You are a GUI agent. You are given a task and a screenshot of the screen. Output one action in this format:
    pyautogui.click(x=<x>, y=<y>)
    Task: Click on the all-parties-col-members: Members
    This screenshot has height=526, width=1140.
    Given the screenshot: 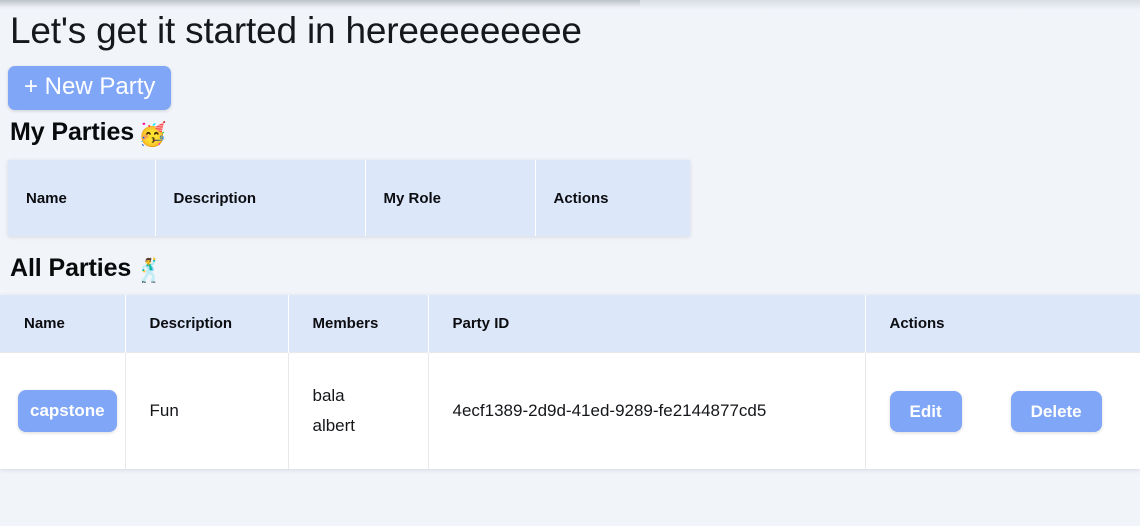 What is the action you would take?
    pyautogui.click(x=358, y=324)
    